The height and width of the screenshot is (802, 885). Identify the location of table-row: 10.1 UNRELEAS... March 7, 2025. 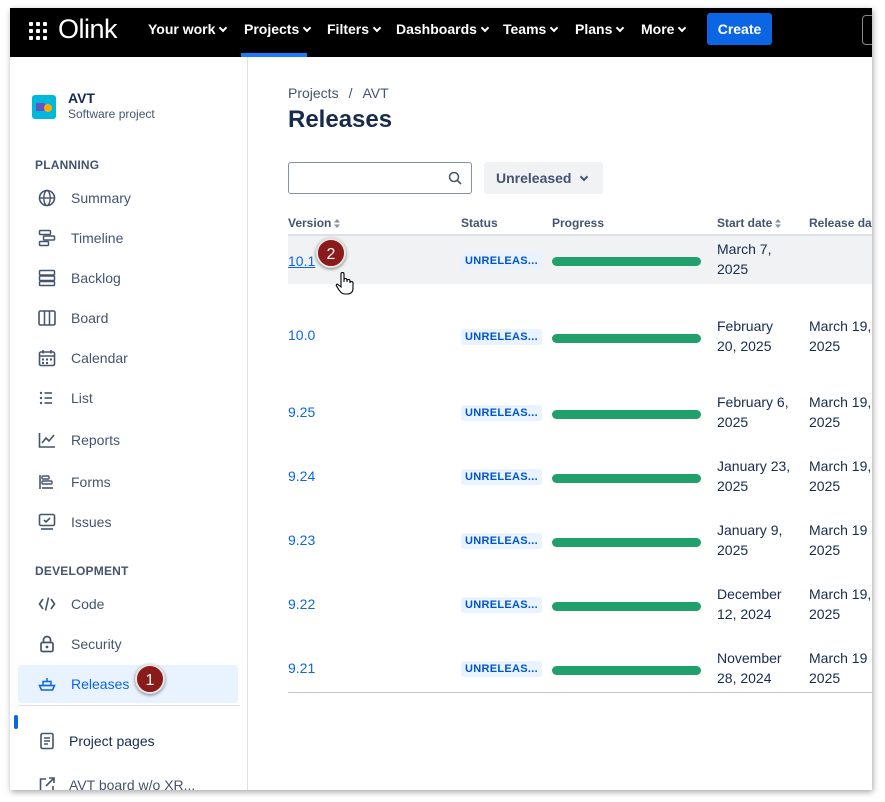
(580, 260).